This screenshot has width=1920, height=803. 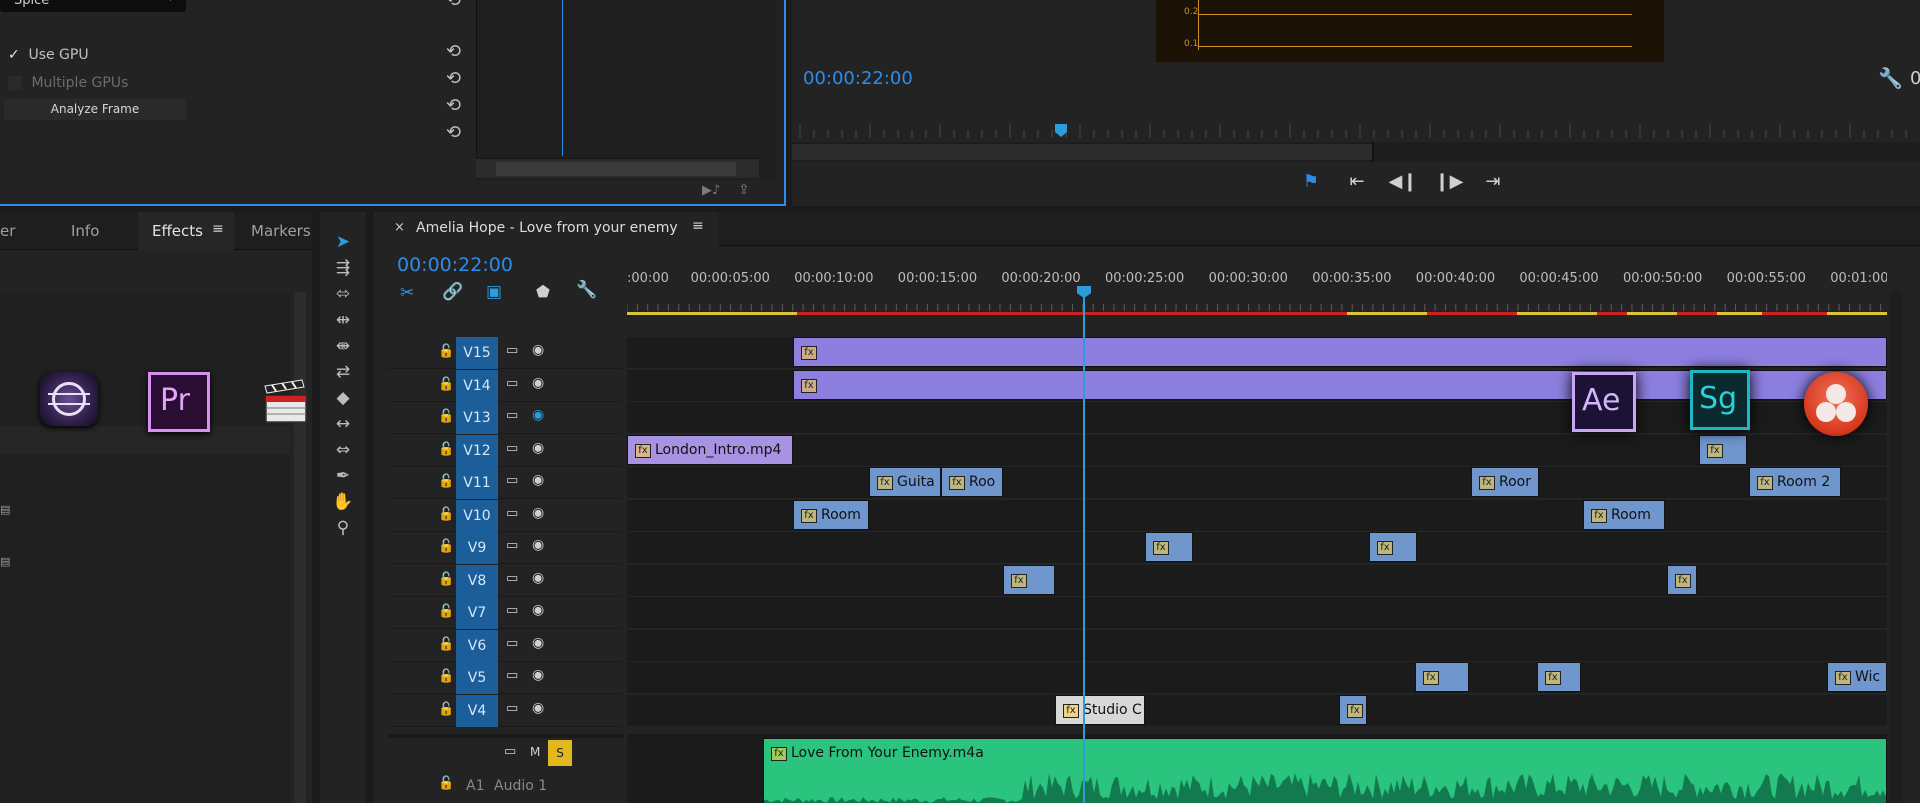 I want to click on marker-icon: ⬟, so click(x=543, y=291).